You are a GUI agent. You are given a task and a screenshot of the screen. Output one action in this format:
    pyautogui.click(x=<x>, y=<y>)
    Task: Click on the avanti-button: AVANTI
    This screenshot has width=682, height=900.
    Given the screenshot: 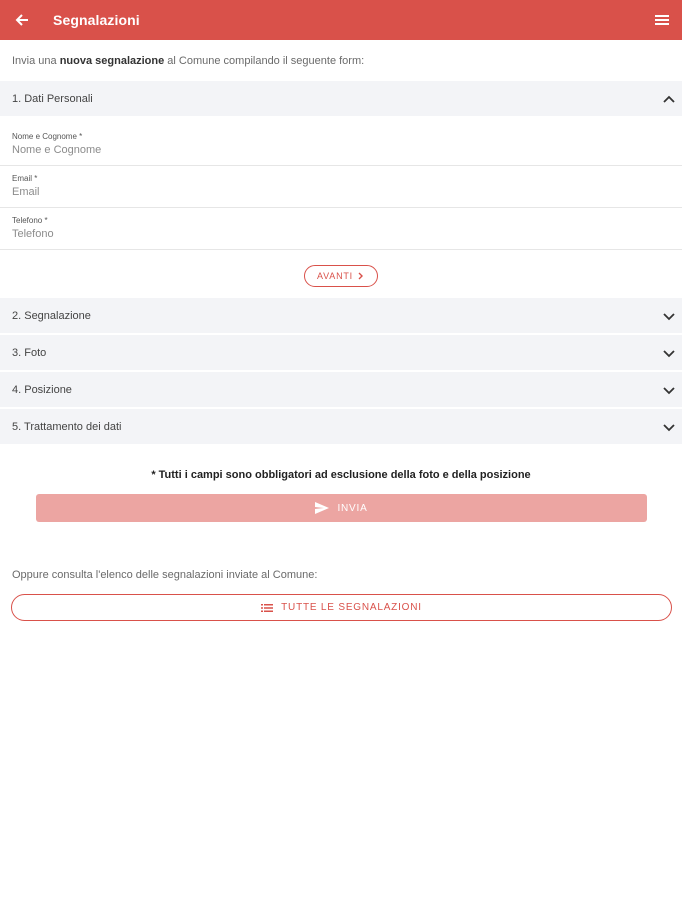 What is the action you would take?
    pyautogui.click(x=341, y=276)
    